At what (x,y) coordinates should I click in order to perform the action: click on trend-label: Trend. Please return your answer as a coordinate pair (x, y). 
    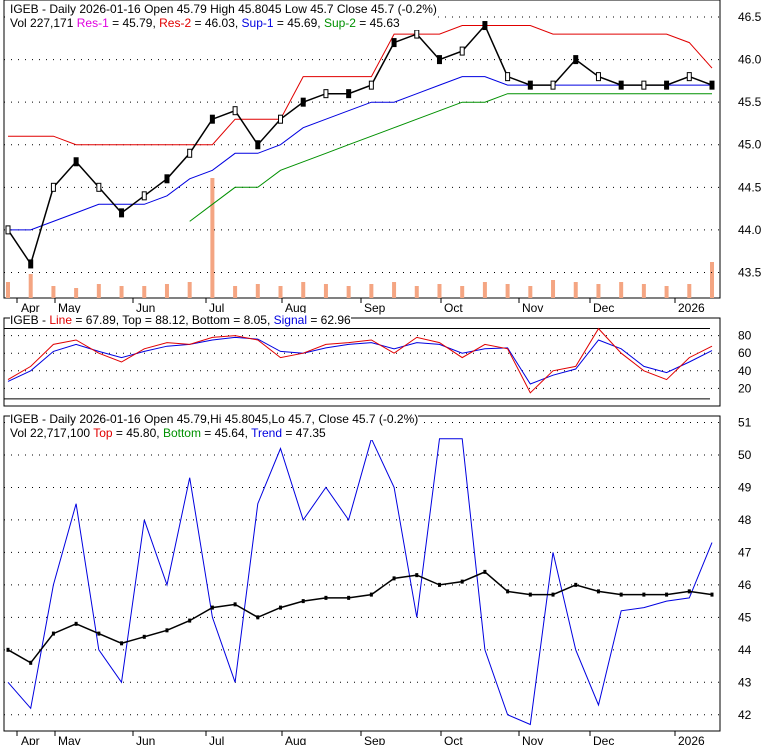
    Looking at the image, I should click on (267, 433).